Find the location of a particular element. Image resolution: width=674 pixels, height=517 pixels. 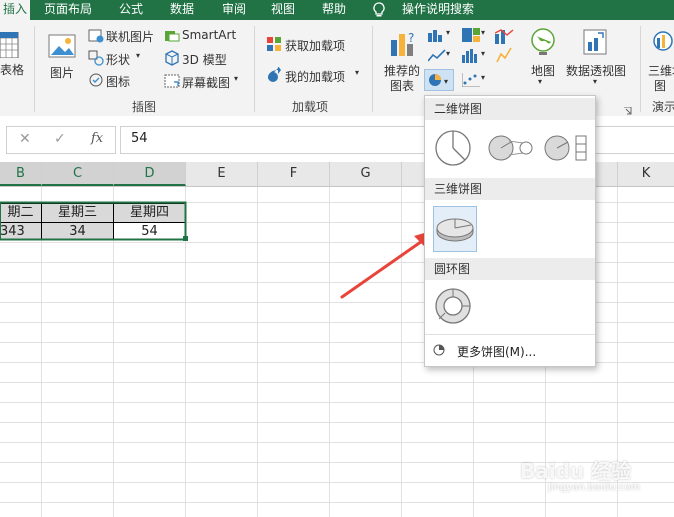

store-icon is located at coordinates (274, 45).